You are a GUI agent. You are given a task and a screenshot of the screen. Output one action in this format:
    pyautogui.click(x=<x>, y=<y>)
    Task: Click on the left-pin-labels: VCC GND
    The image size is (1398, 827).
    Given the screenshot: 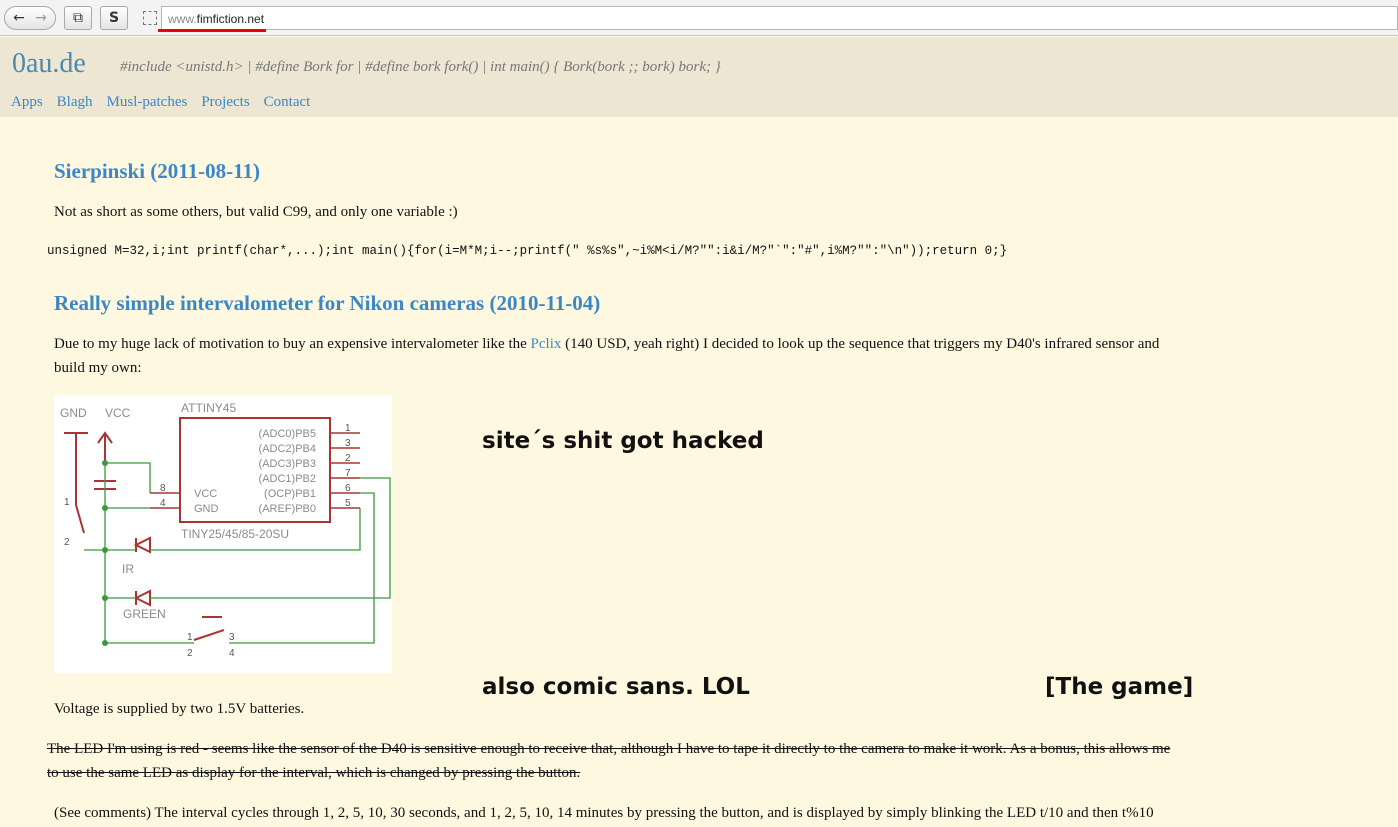 What is the action you would take?
    pyautogui.click(x=206, y=501)
    